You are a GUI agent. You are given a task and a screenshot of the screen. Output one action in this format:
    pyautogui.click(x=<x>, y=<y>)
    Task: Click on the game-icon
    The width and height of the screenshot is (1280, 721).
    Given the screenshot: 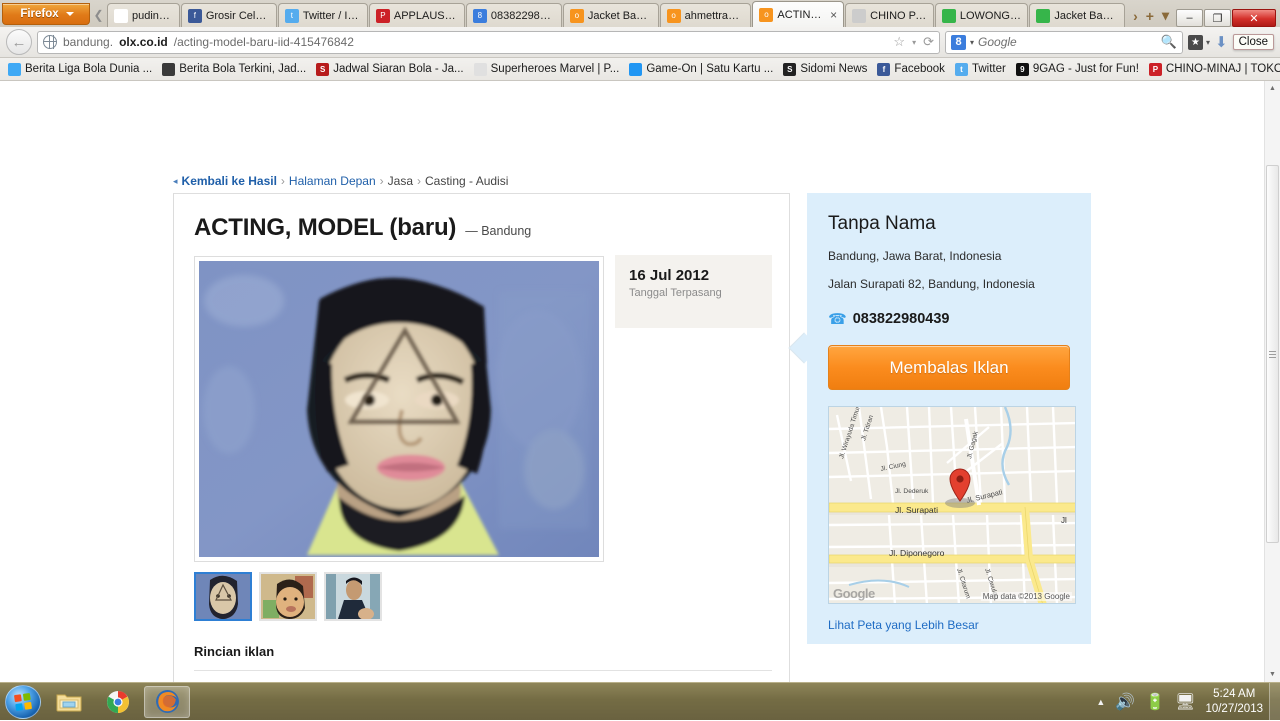 What is the action you would take?
    pyautogui.click(x=635, y=69)
    